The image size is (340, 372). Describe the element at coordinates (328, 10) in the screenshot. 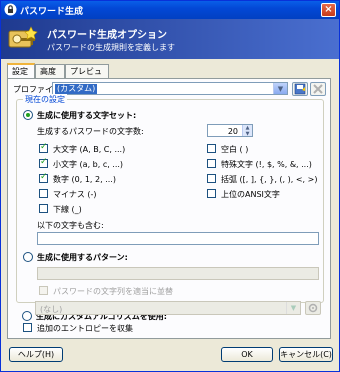

I see `close-button: ×` at that location.